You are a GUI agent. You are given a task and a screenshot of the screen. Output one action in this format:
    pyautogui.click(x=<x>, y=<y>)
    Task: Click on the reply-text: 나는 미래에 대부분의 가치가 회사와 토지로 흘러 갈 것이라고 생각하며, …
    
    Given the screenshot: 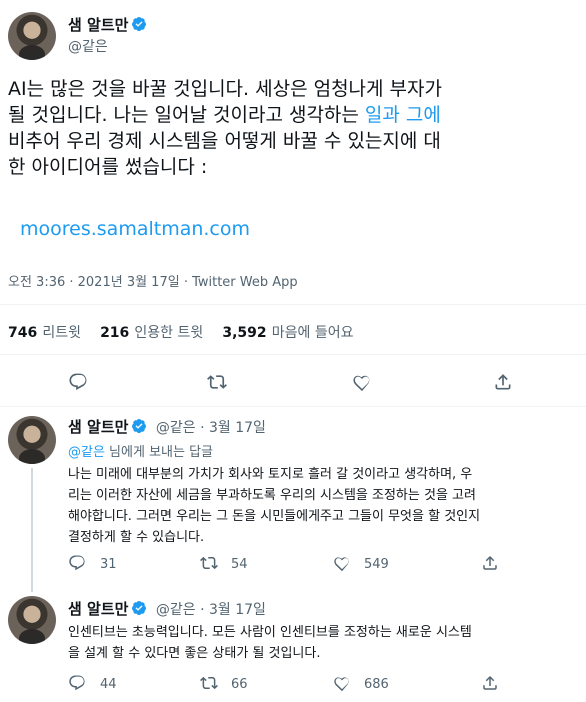 What is the action you would take?
    pyautogui.click(x=324, y=506)
    